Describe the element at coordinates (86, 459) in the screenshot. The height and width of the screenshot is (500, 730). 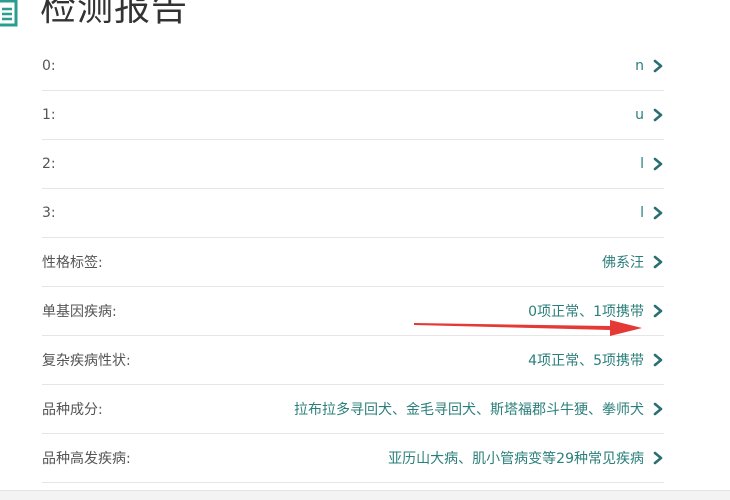
I see `row-label: 品种高发疾病:` at that location.